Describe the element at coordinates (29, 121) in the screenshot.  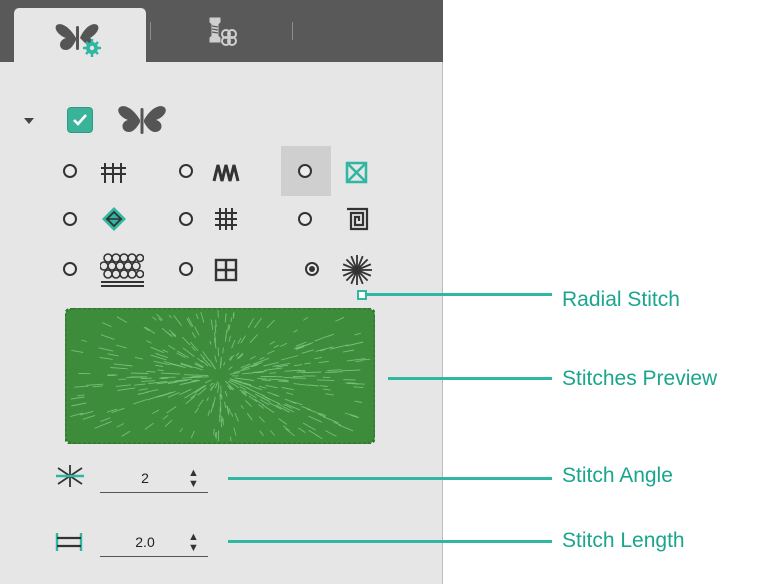
I see `collapse-arrow-icon` at that location.